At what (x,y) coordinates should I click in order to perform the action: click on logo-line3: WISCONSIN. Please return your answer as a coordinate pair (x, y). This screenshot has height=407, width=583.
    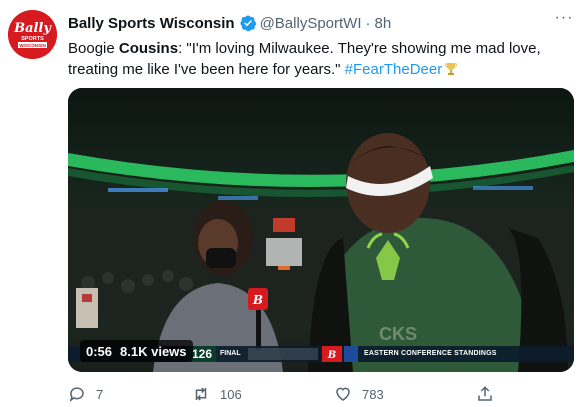
    Looking at the image, I should click on (32, 45).